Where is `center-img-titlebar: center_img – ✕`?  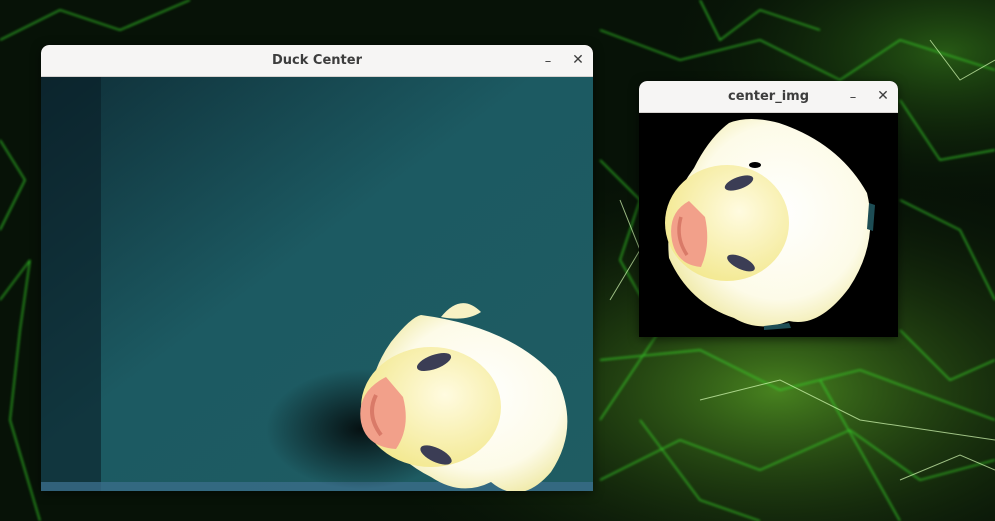 center-img-titlebar: center_img – ✕ is located at coordinates (768, 97).